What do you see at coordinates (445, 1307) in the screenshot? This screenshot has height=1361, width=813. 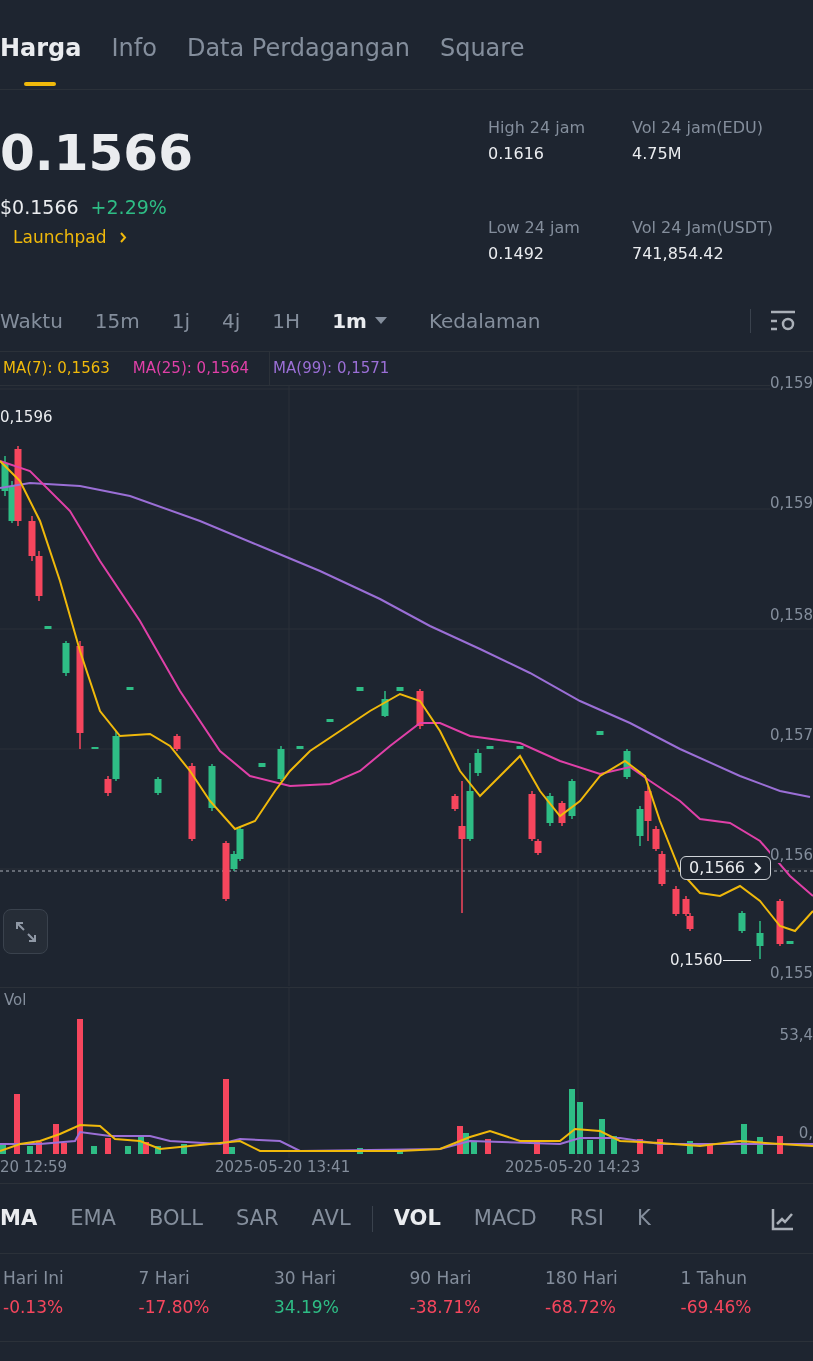 I see `period-change: -38.71%` at bounding box center [445, 1307].